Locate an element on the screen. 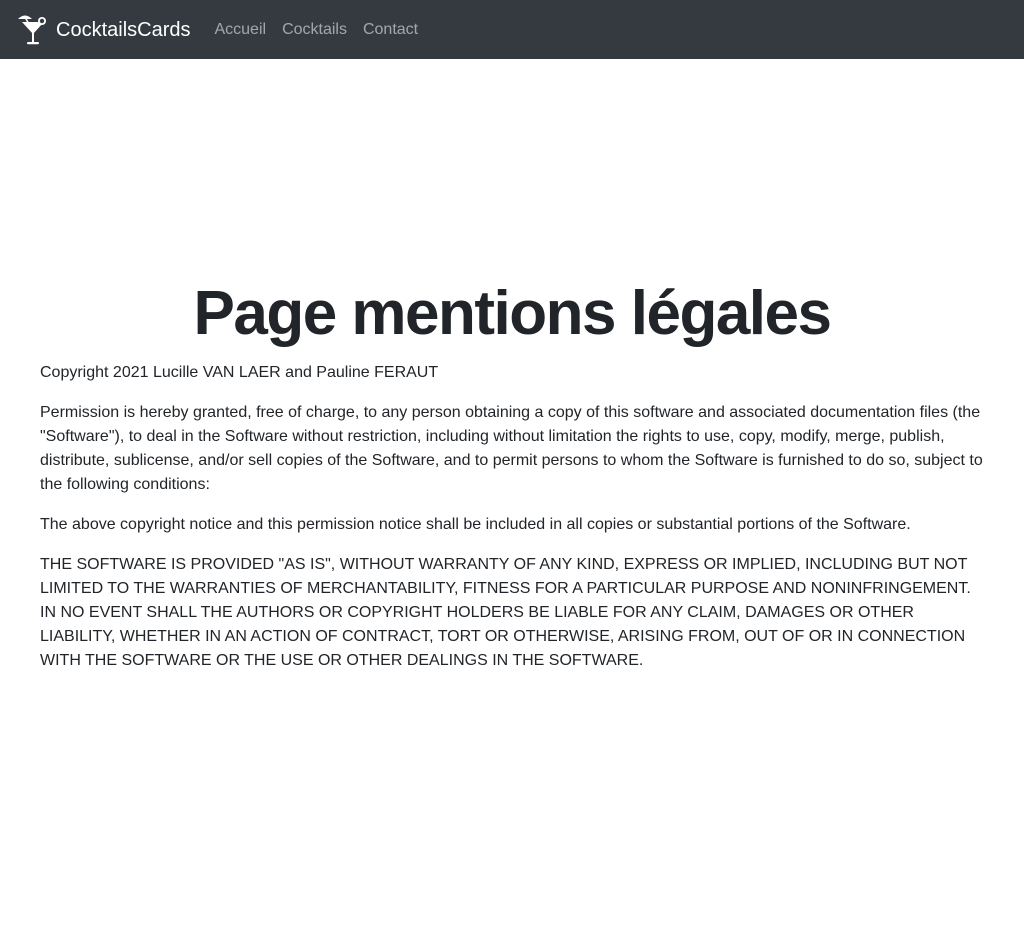 The image size is (1024, 927). page-title: Page mentions légales is located at coordinates (512, 313).